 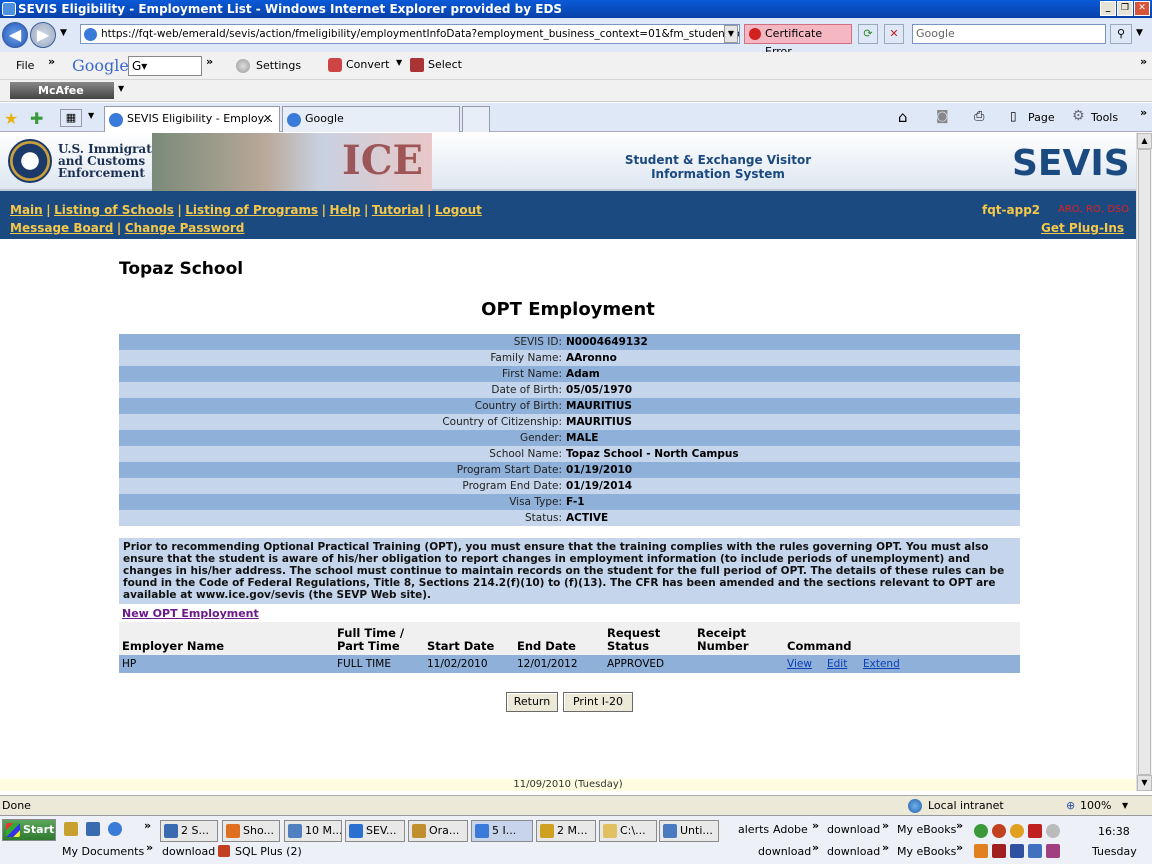 I want to click on new-opt-employment-link: New OPT Employment, so click(x=190, y=613).